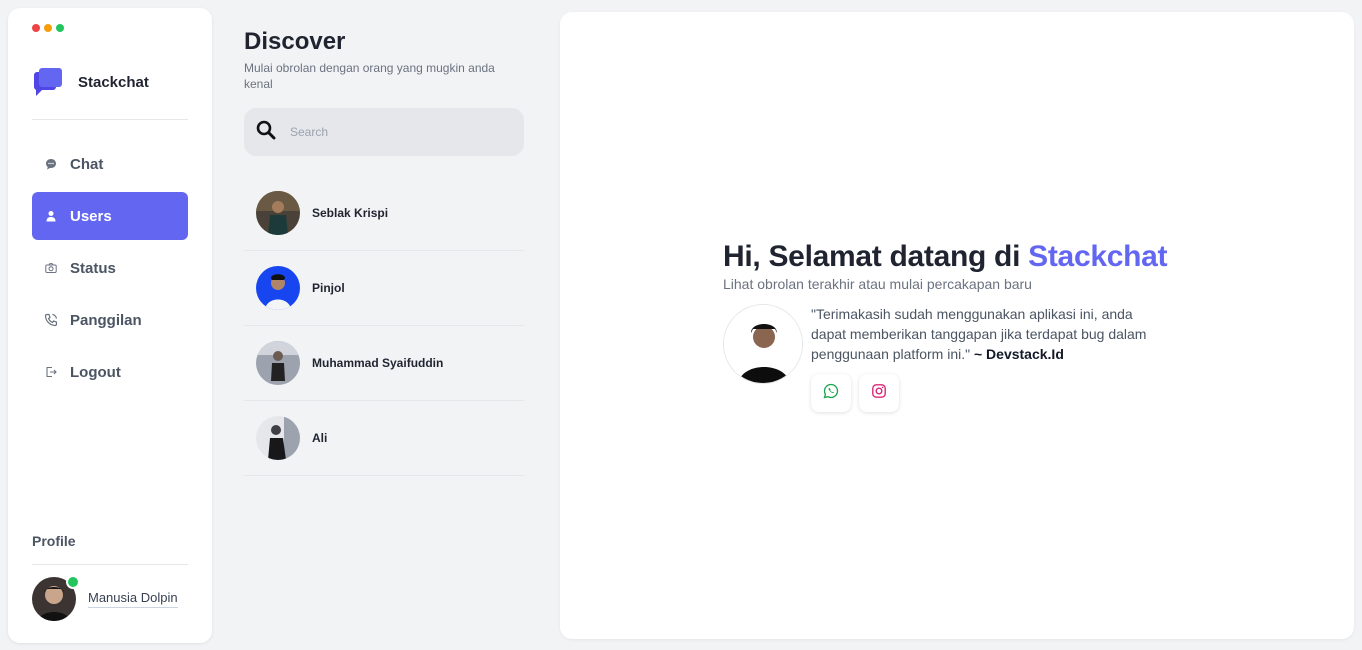 This screenshot has width=1362, height=650. I want to click on whatsapp-button, so click(831, 393).